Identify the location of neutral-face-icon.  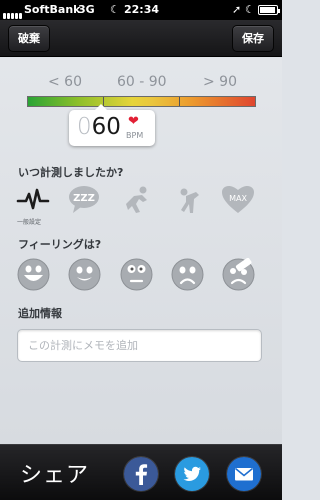
(136, 274).